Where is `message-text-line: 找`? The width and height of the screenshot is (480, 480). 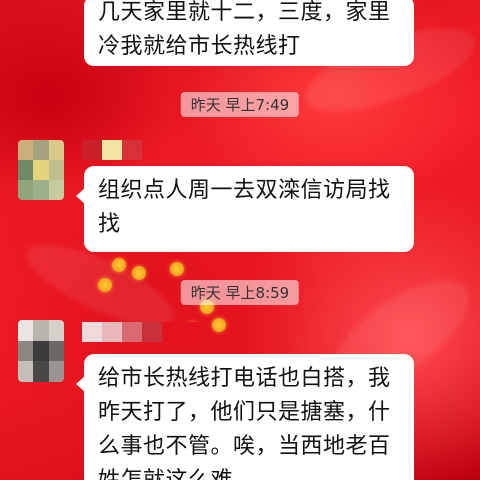
message-text-line: 找 is located at coordinates (109, 224).